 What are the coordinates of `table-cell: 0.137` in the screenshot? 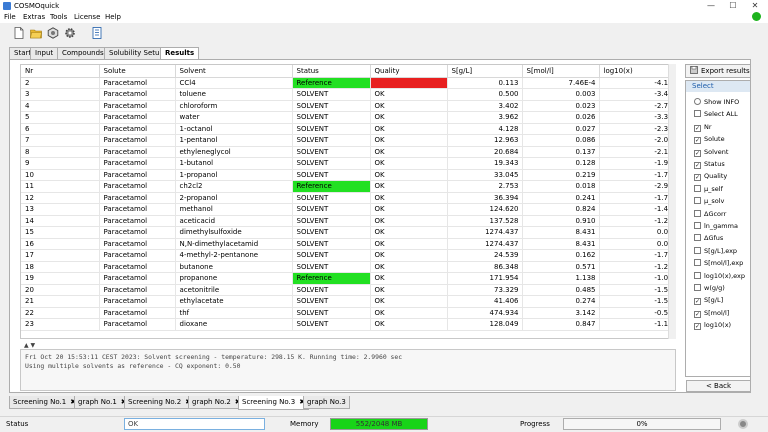 It's located at (561, 152).